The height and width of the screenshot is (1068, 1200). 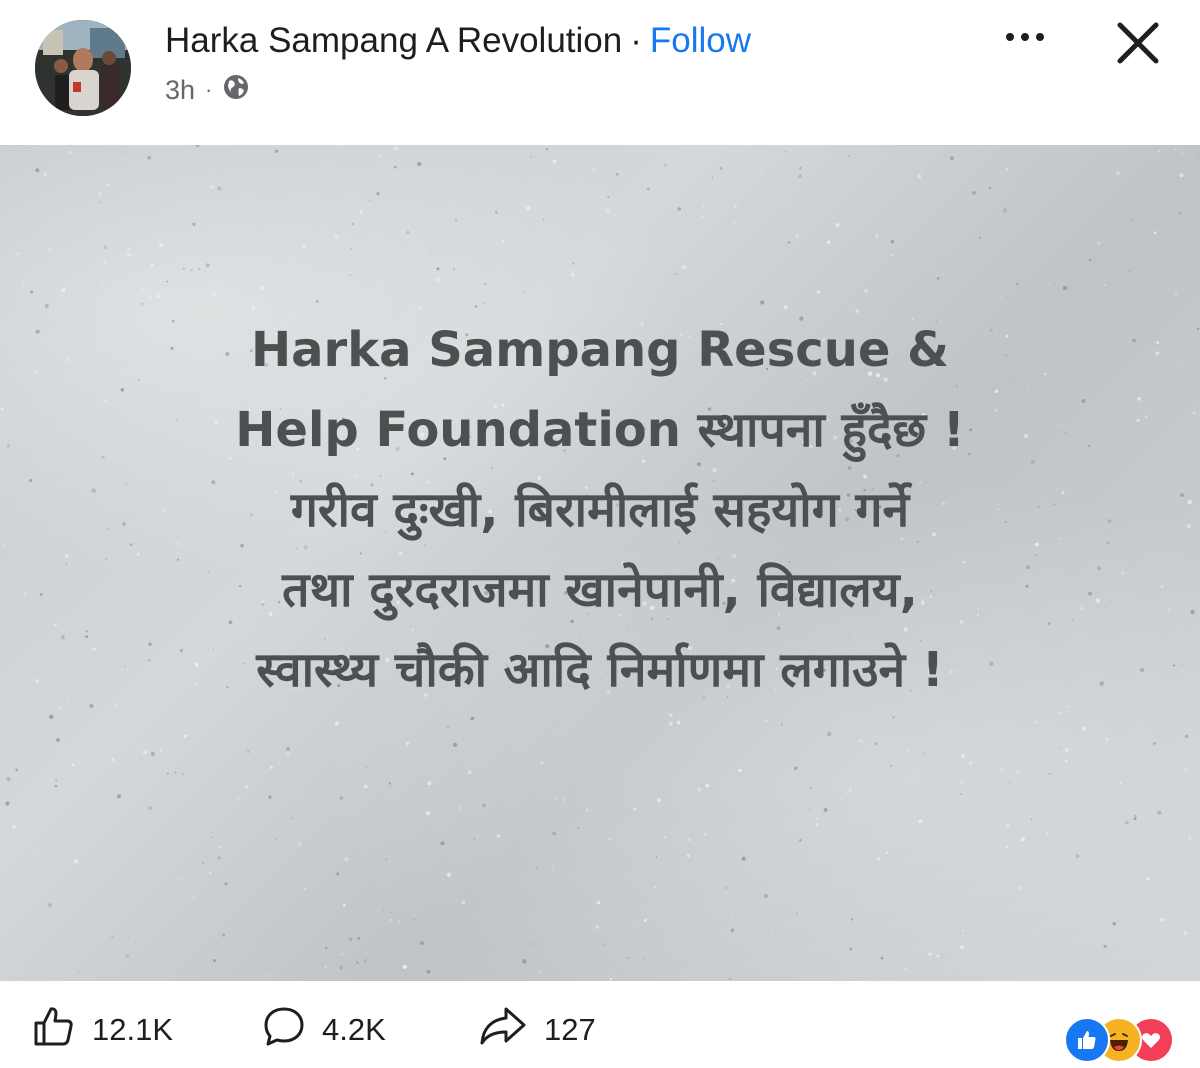 I want to click on page-avatar, so click(x=83, y=68).